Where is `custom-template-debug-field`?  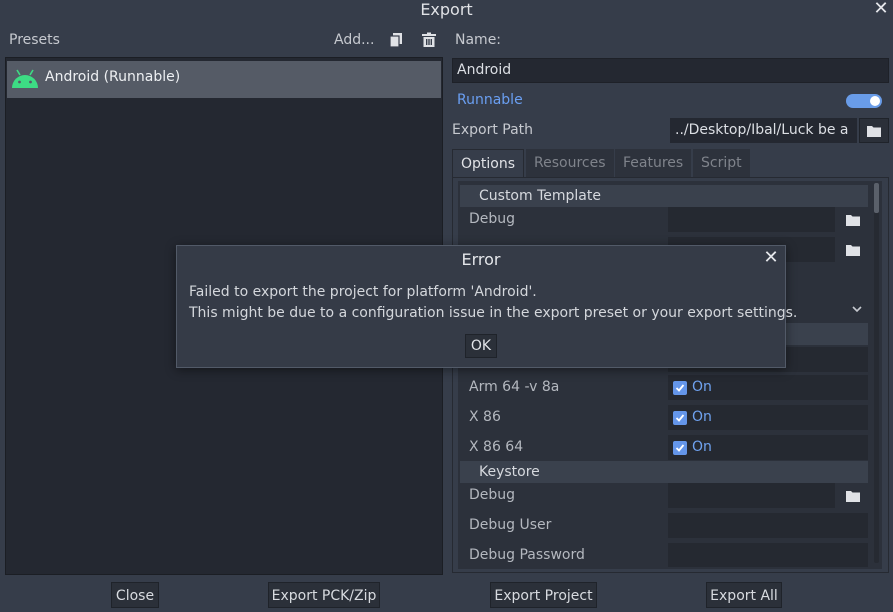 custom-template-debug-field is located at coordinates (751, 219).